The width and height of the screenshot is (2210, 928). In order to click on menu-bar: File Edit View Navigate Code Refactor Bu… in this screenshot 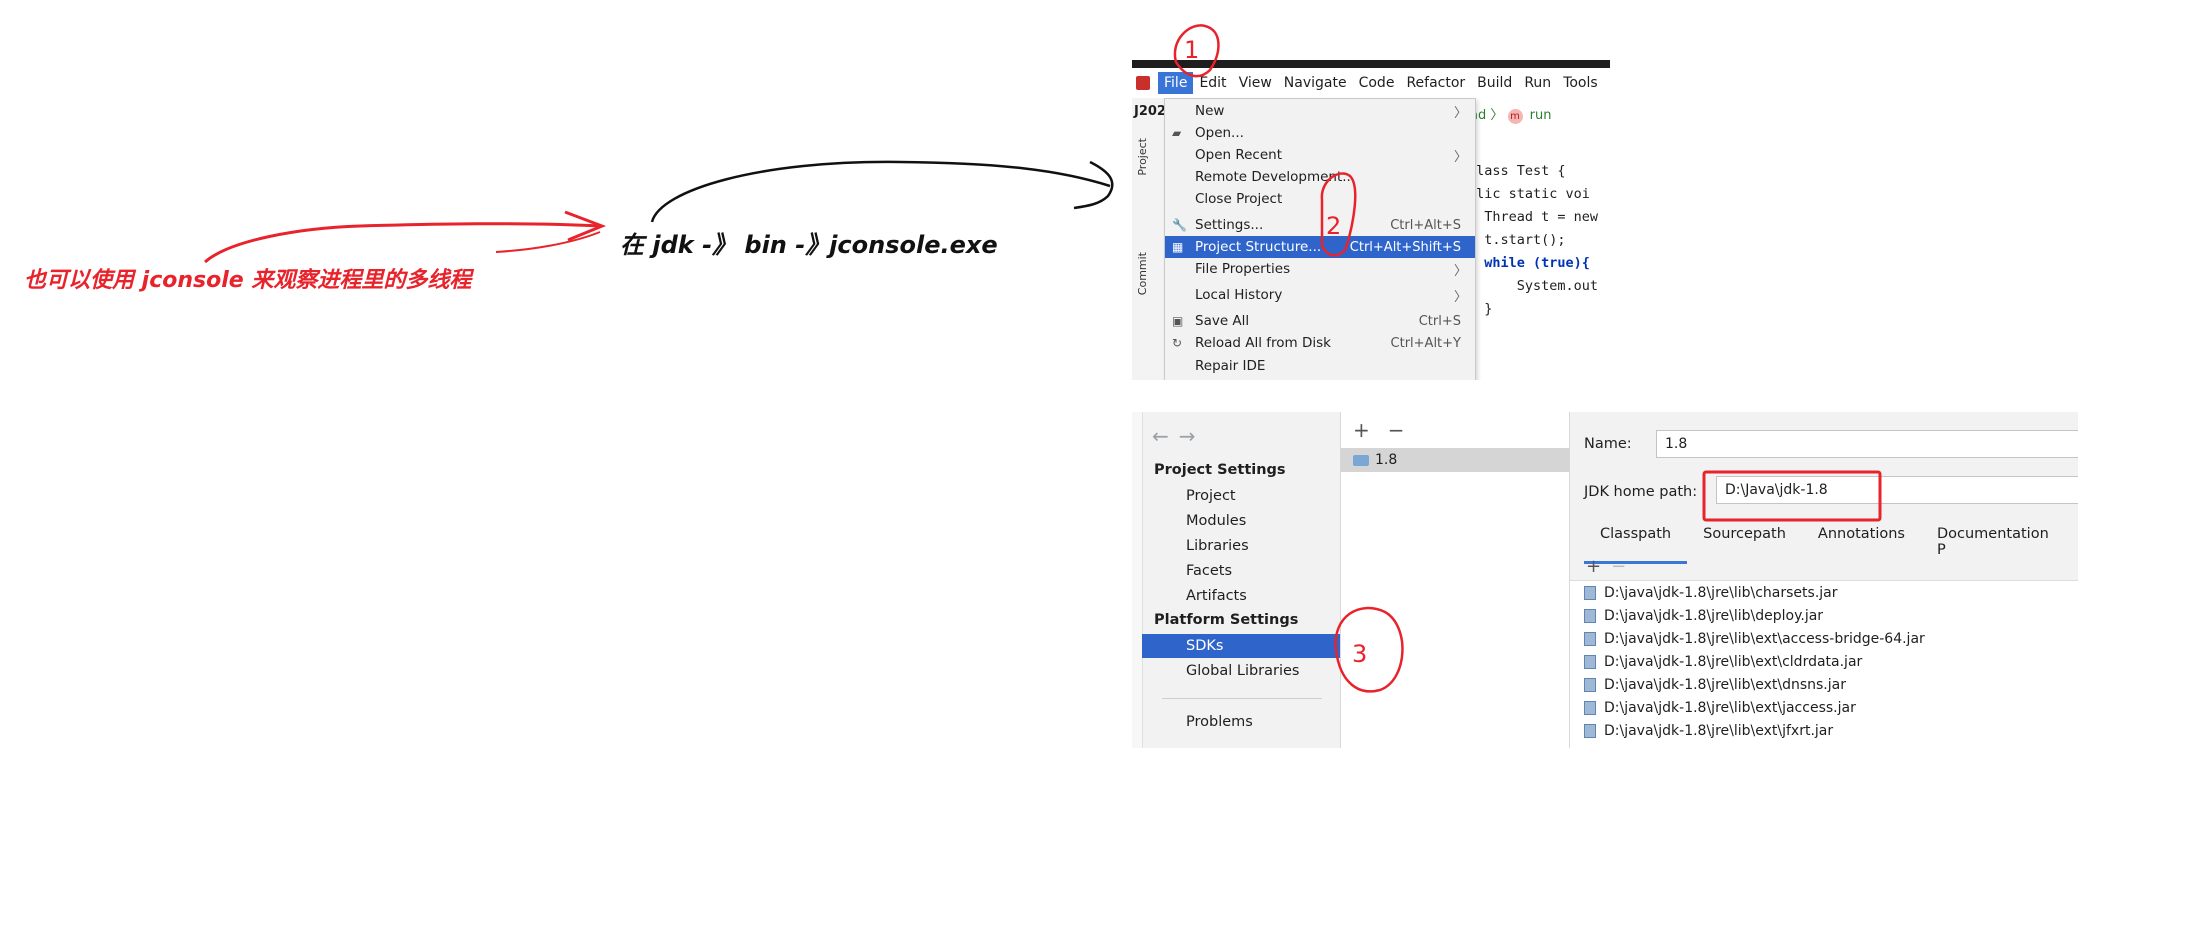, I will do `click(1371, 83)`.